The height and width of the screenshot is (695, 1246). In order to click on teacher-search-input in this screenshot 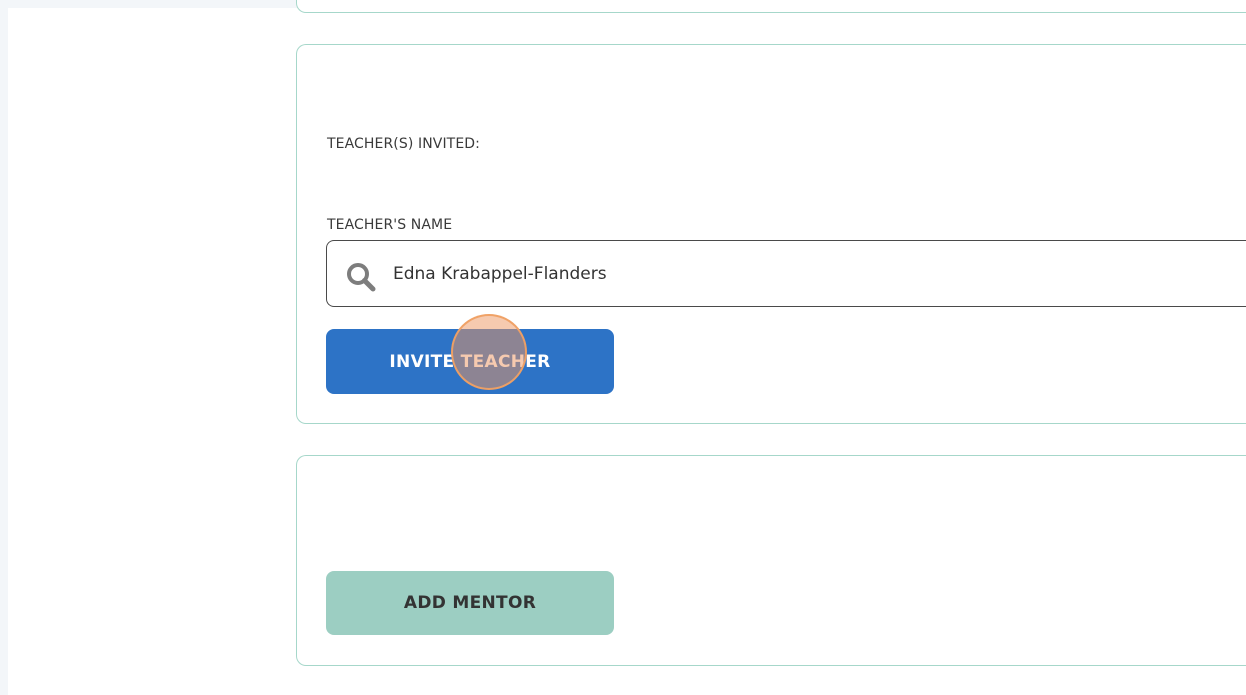, I will do `click(693, 274)`.